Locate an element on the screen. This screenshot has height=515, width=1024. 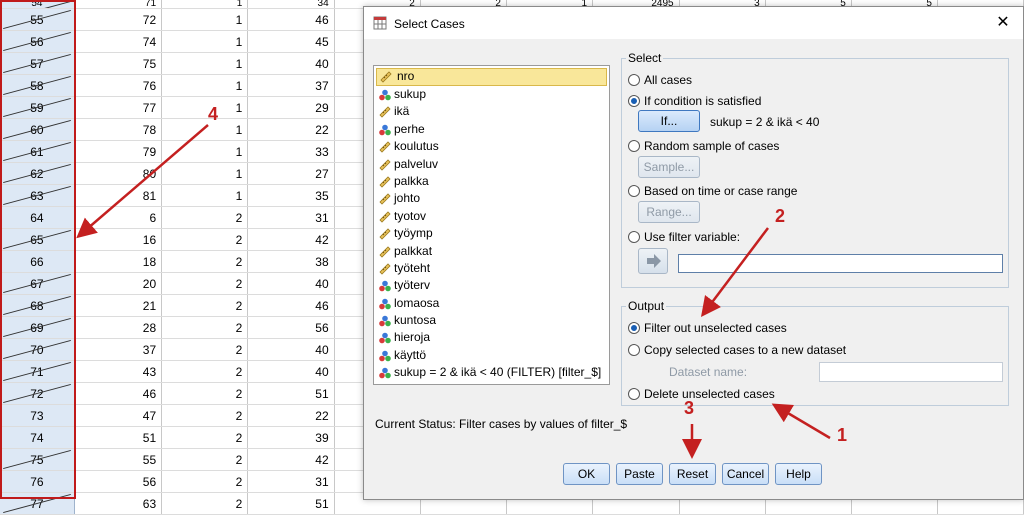
annotation-2: 2 is located at coordinates (780, 216).